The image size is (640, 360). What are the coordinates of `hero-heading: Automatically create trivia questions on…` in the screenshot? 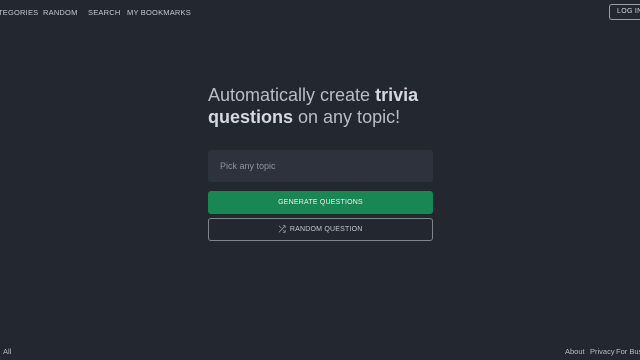 It's located at (323, 106).